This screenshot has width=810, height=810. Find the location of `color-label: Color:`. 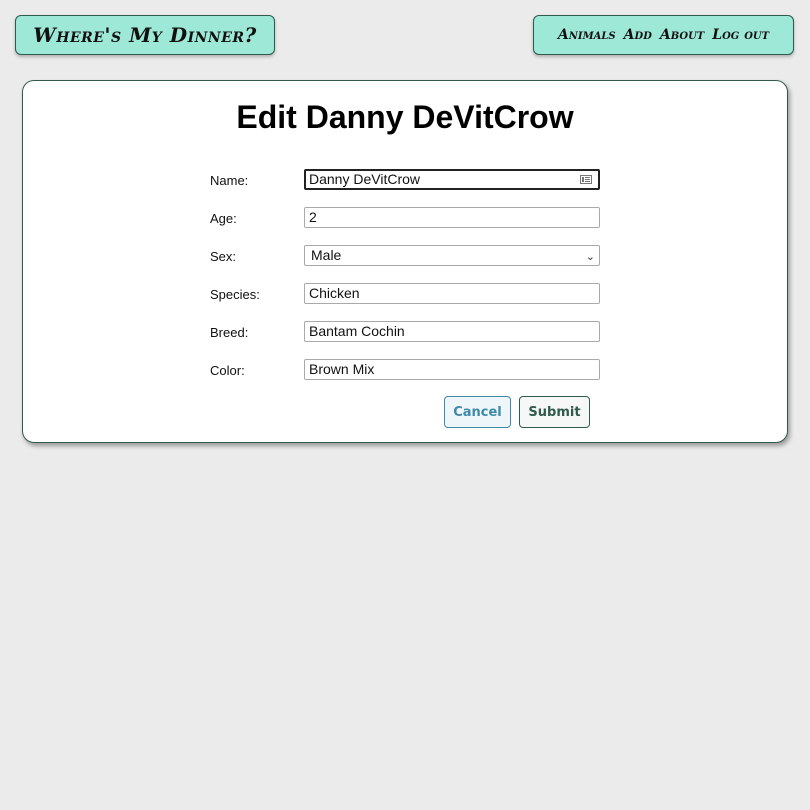

color-label: Color: is located at coordinates (227, 370).